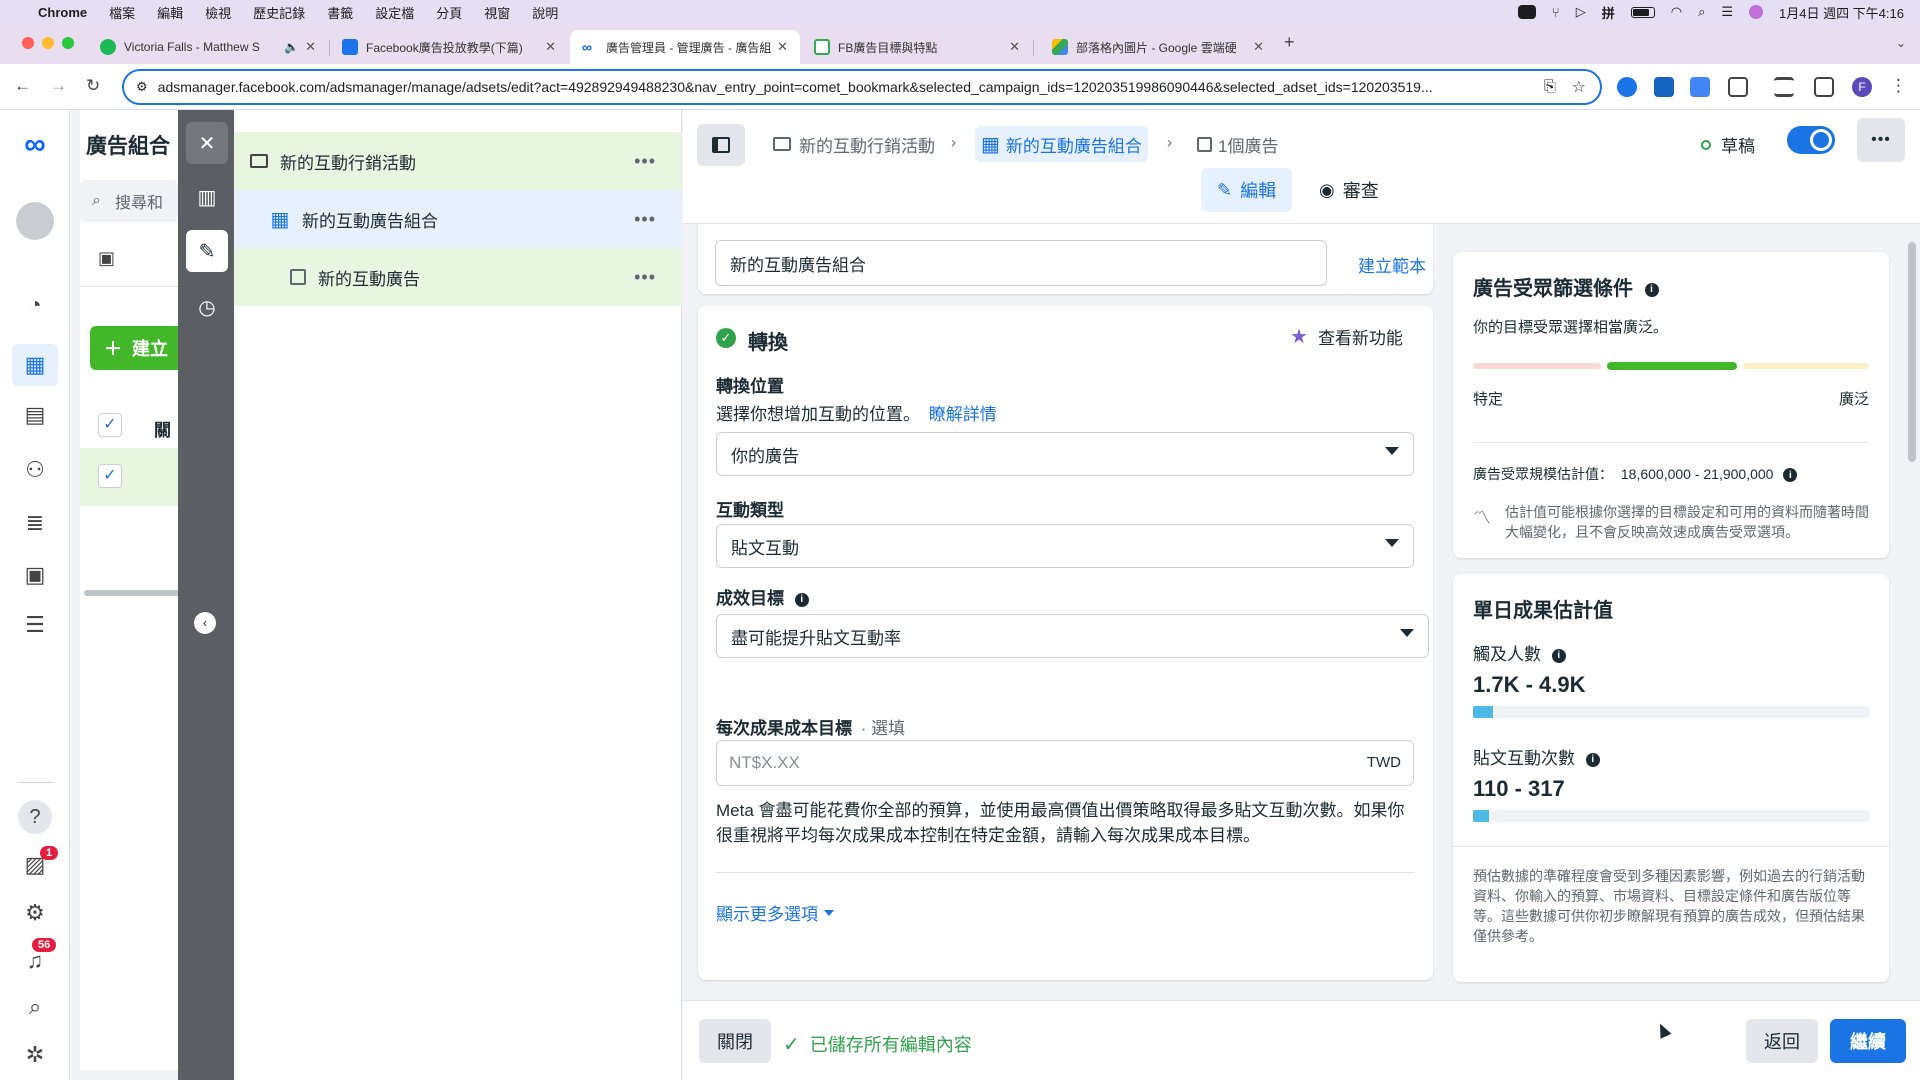 The image size is (1920, 1080). What do you see at coordinates (68, 43) in the screenshot?
I see `zoom-window-button` at bounding box center [68, 43].